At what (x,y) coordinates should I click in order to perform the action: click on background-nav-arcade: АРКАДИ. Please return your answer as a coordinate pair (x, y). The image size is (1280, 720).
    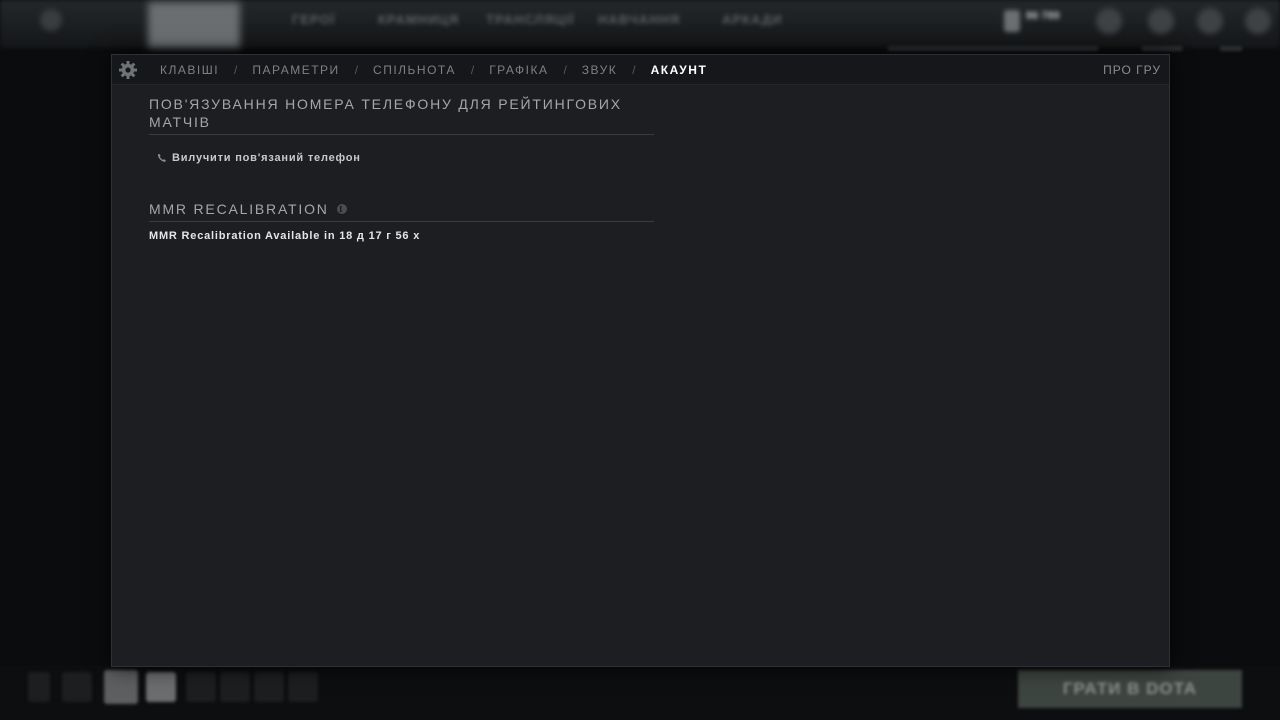
    Looking at the image, I should click on (752, 19).